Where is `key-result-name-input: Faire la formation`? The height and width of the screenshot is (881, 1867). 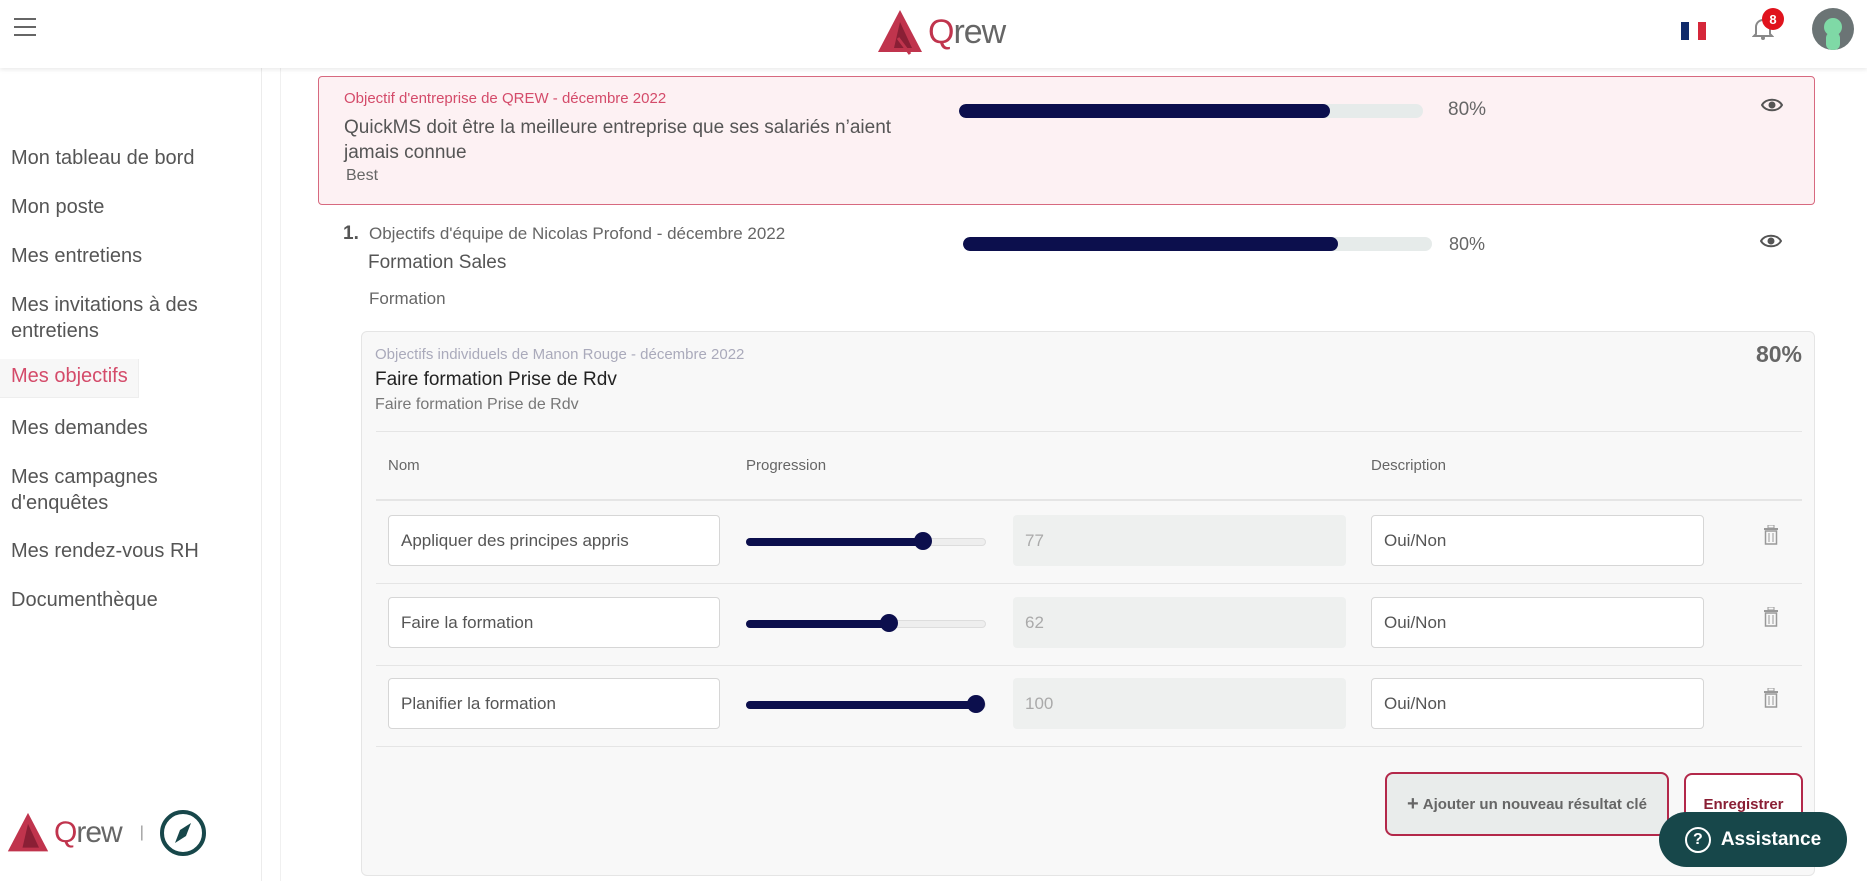
key-result-name-input: Faire la formation is located at coordinates (554, 622).